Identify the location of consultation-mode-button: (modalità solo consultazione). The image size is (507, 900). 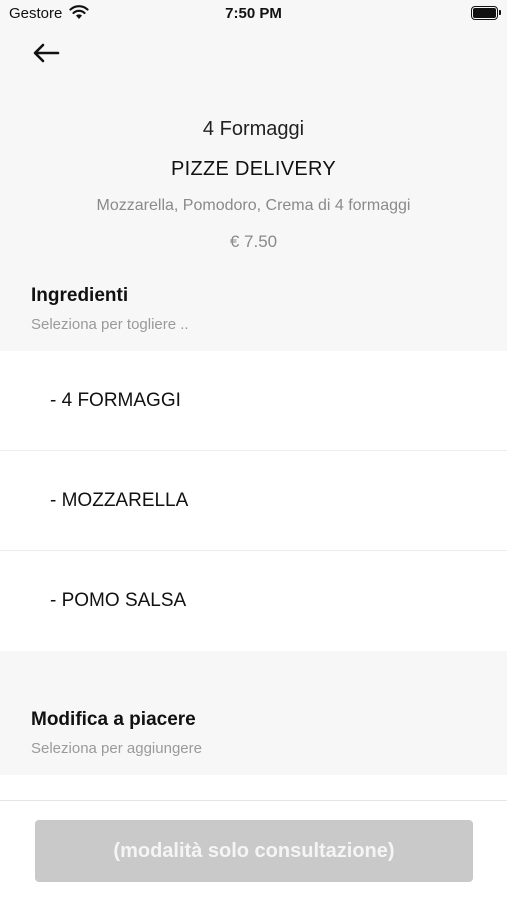
(254, 851).